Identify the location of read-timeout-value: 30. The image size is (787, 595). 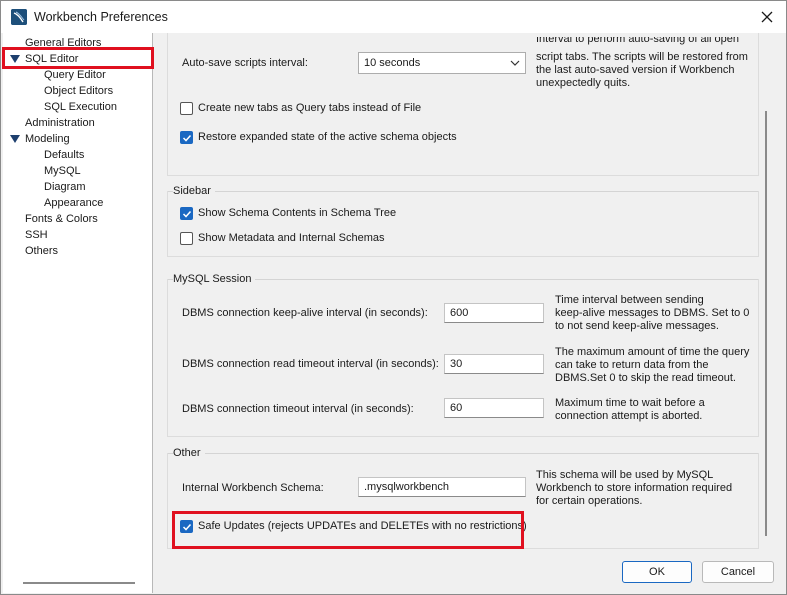
(456, 364).